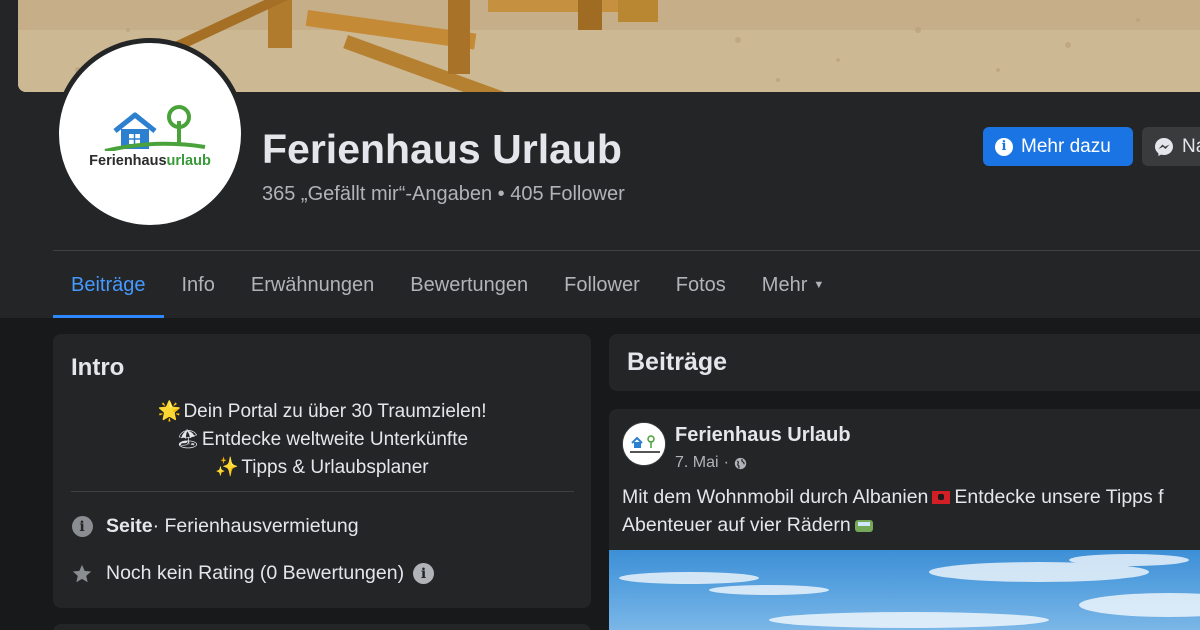 This screenshot has width=1200, height=630. What do you see at coordinates (227, 467) in the screenshot?
I see `sparkles-emoji-icon: ✨` at bounding box center [227, 467].